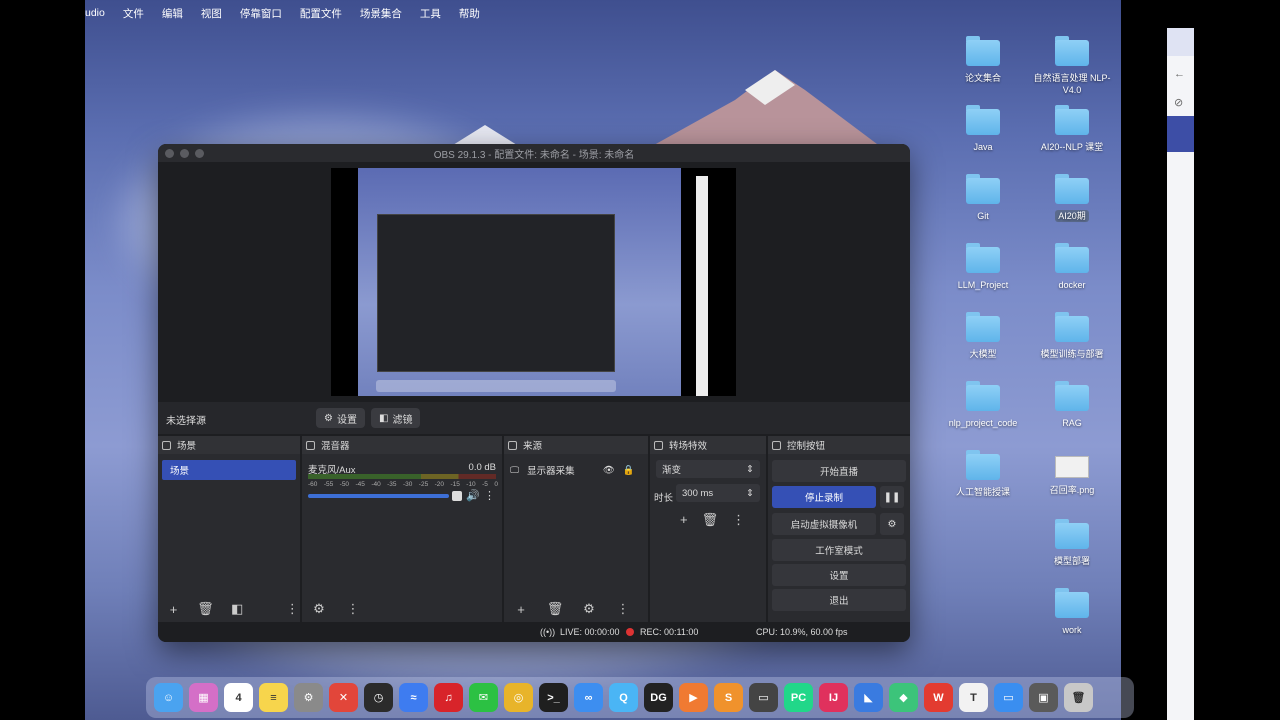  Describe the element at coordinates (1072, 127) in the screenshot. I see `desktop-folder: AI20--NLP 课堂` at that location.